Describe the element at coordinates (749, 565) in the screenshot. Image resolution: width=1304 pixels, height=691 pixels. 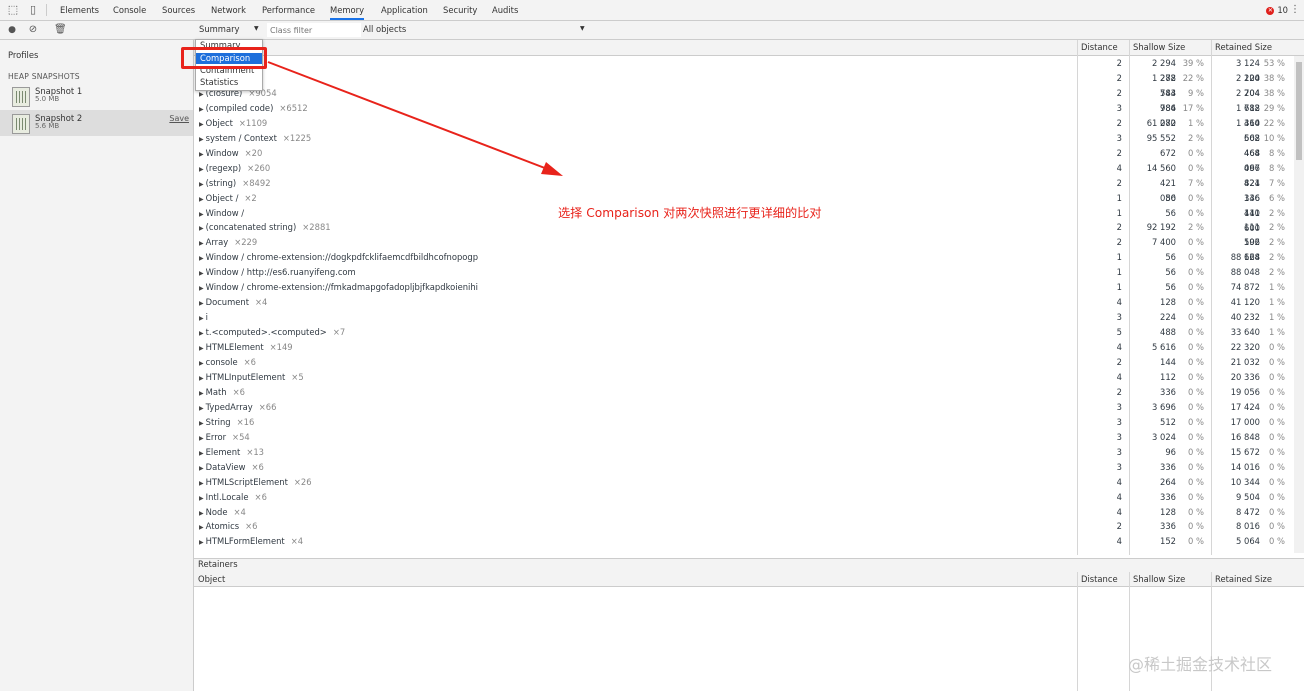
I see `retainers-bar` at that location.